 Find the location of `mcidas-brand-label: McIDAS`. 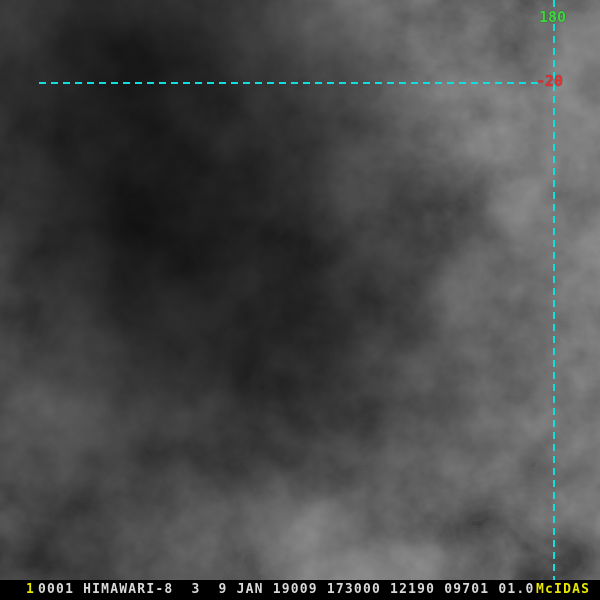

mcidas-brand-label: McIDAS is located at coordinates (563, 589).